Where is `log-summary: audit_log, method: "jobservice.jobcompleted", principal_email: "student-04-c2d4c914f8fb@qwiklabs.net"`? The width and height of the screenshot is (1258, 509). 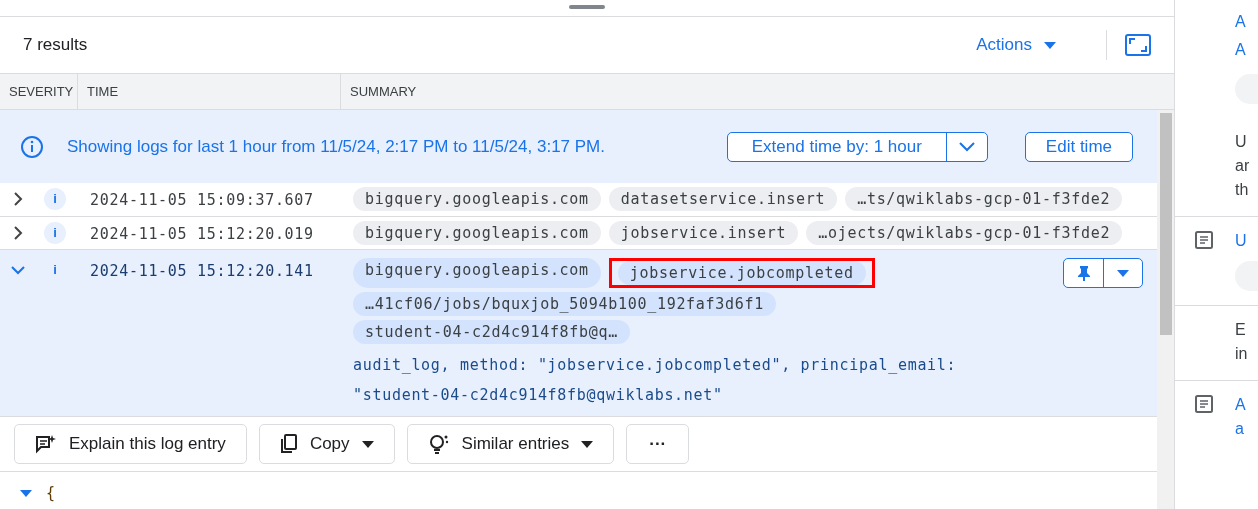
log-summary: audit_log, method: "jobservice.jobcompleted", principal_email: "student-04-c2d4c914f8fb@qwiklabs.net" is located at coordinates (655, 380).